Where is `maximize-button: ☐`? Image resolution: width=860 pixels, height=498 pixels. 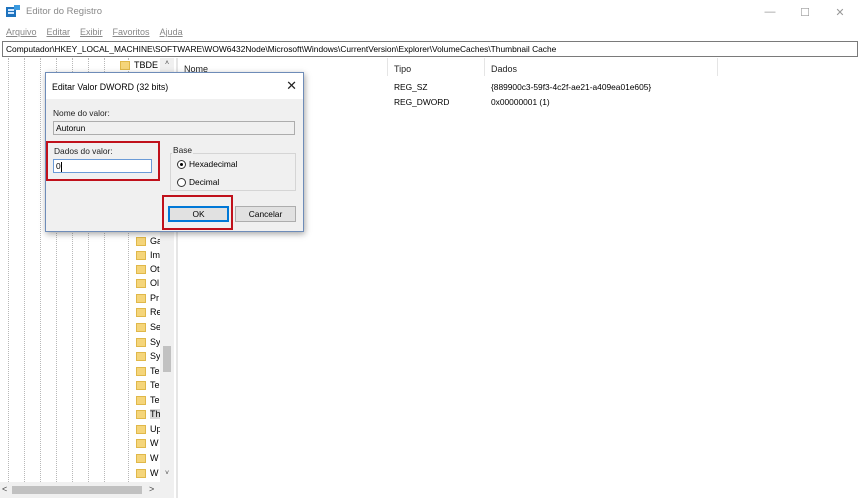
maximize-button: ☐ is located at coordinates (805, 12).